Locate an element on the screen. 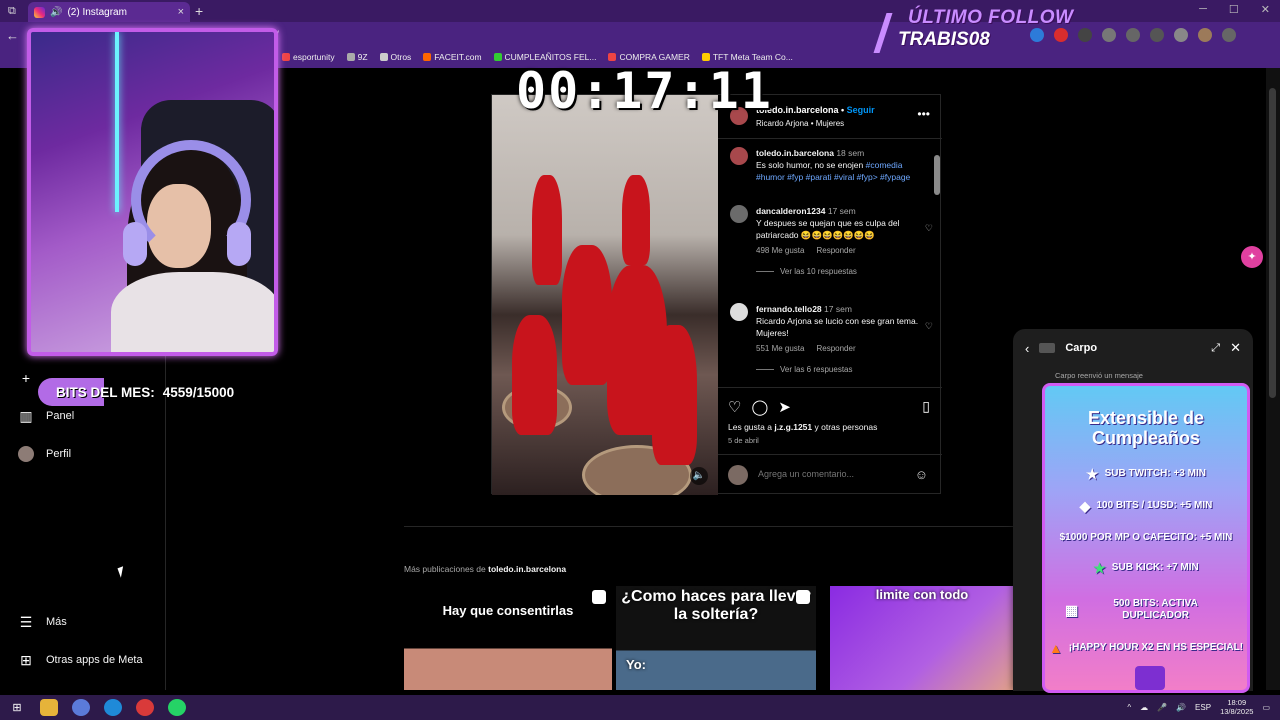 The image size is (1280, 720). caption-text: Es solo humor, no se enojen is located at coordinates (810, 165).